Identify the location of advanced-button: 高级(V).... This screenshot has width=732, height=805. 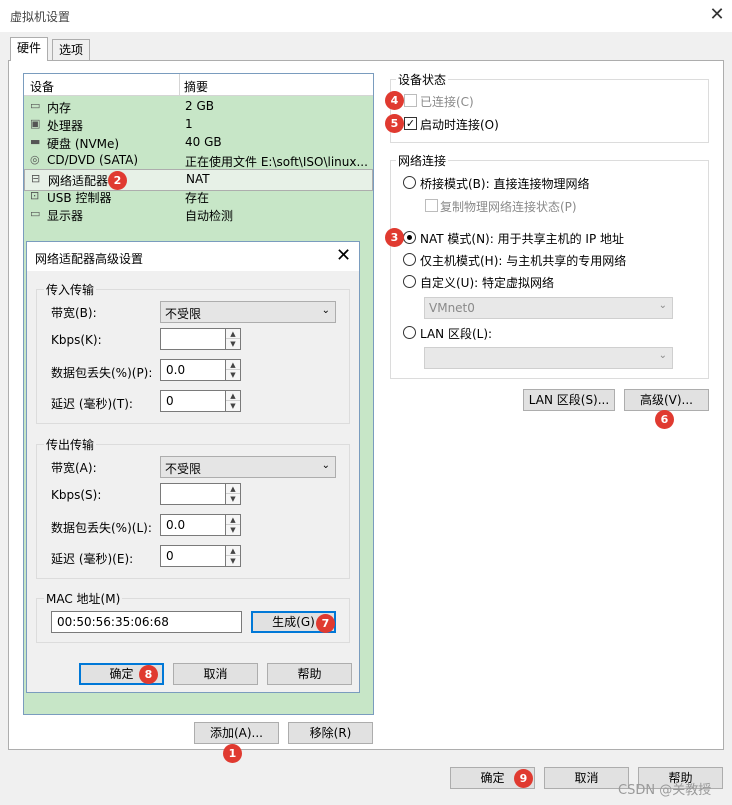
(666, 400).